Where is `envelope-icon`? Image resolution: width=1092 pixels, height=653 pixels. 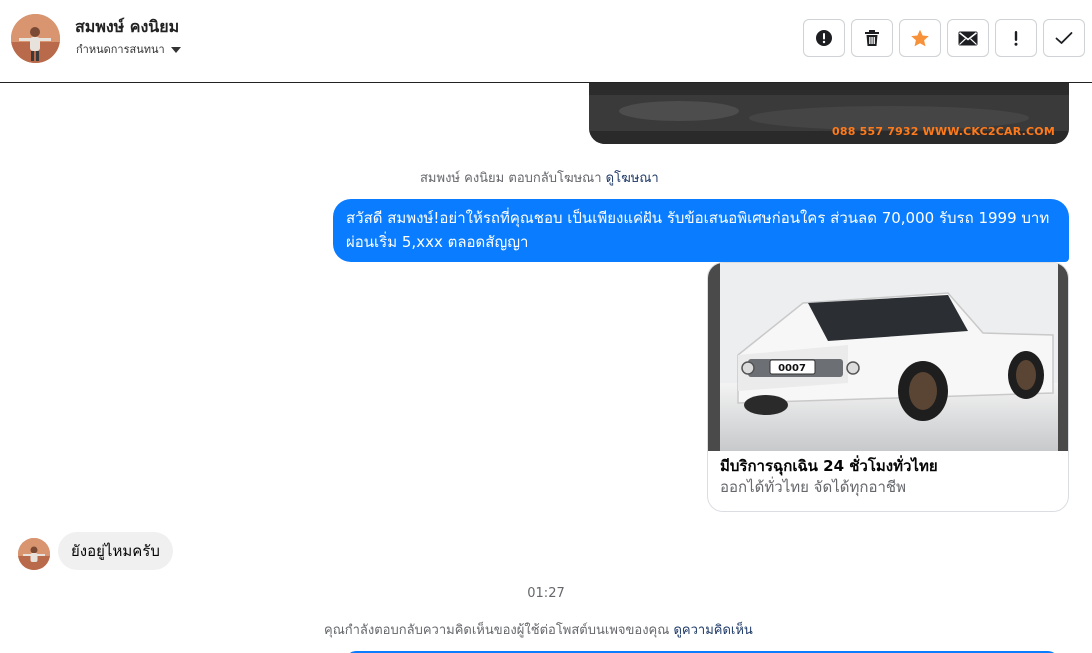
envelope-icon is located at coordinates (968, 38).